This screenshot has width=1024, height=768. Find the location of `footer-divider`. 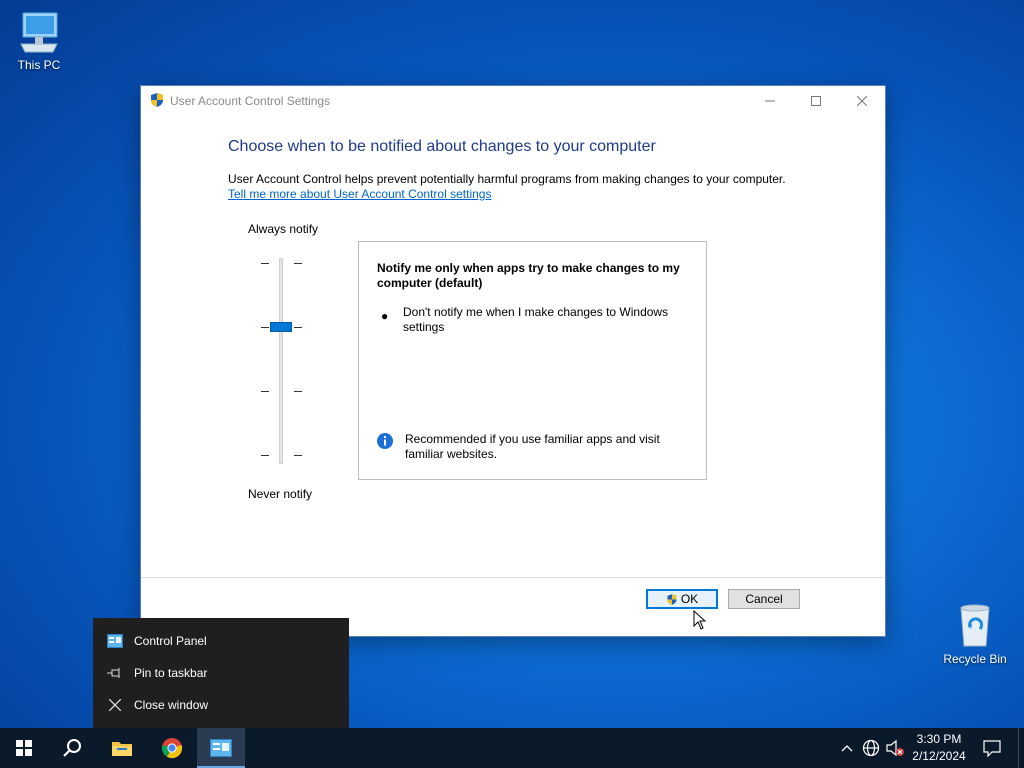

footer-divider is located at coordinates (513, 577).